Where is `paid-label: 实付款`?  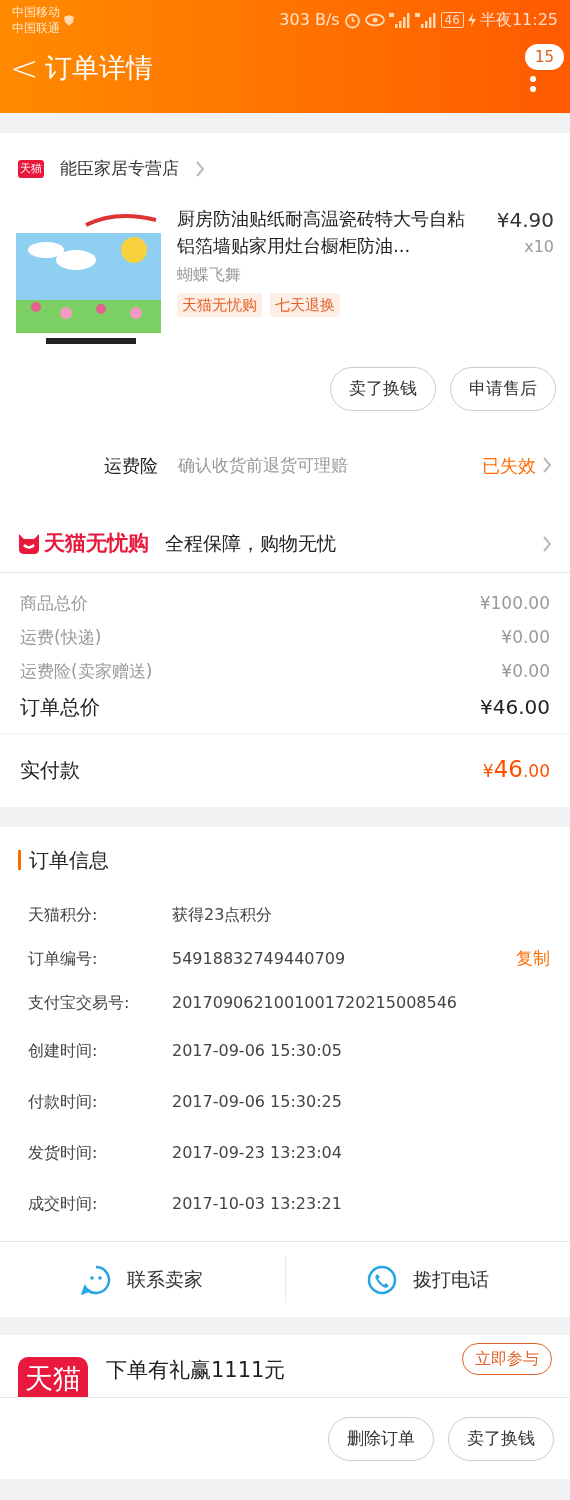
paid-label: 实付款 is located at coordinates (50, 770).